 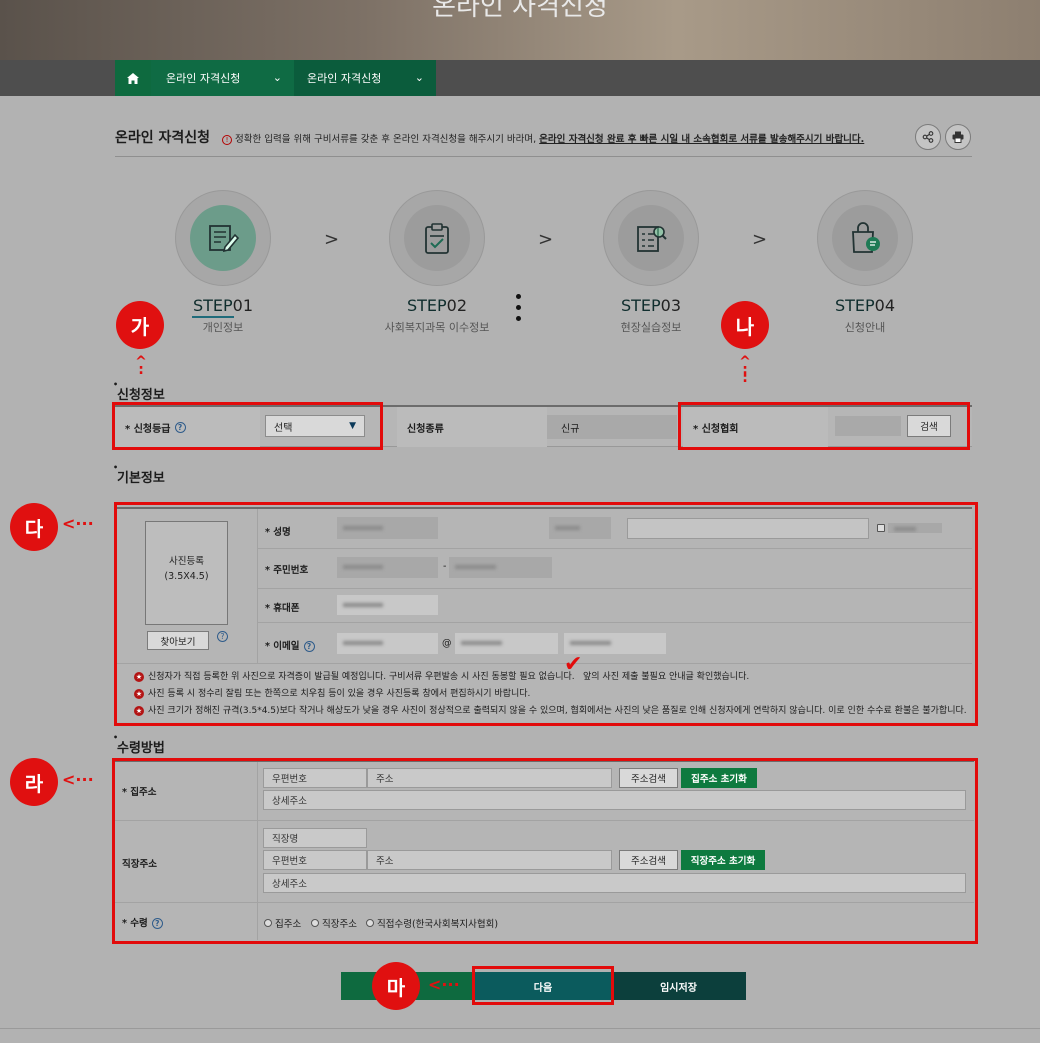 What do you see at coordinates (437, 327) in the screenshot?
I see `step-2-label: 사회복지과목 이수정보` at bounding box center [437, 327].